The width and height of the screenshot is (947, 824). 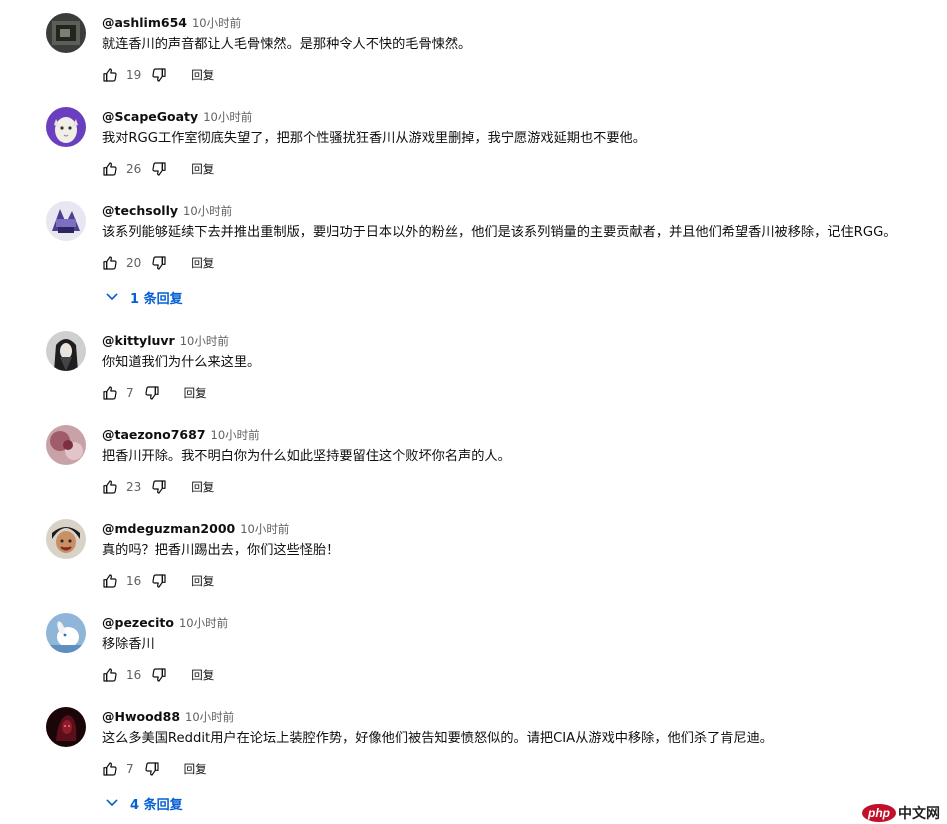 I want to click on goat-avatar, so click(x=66, y=127).